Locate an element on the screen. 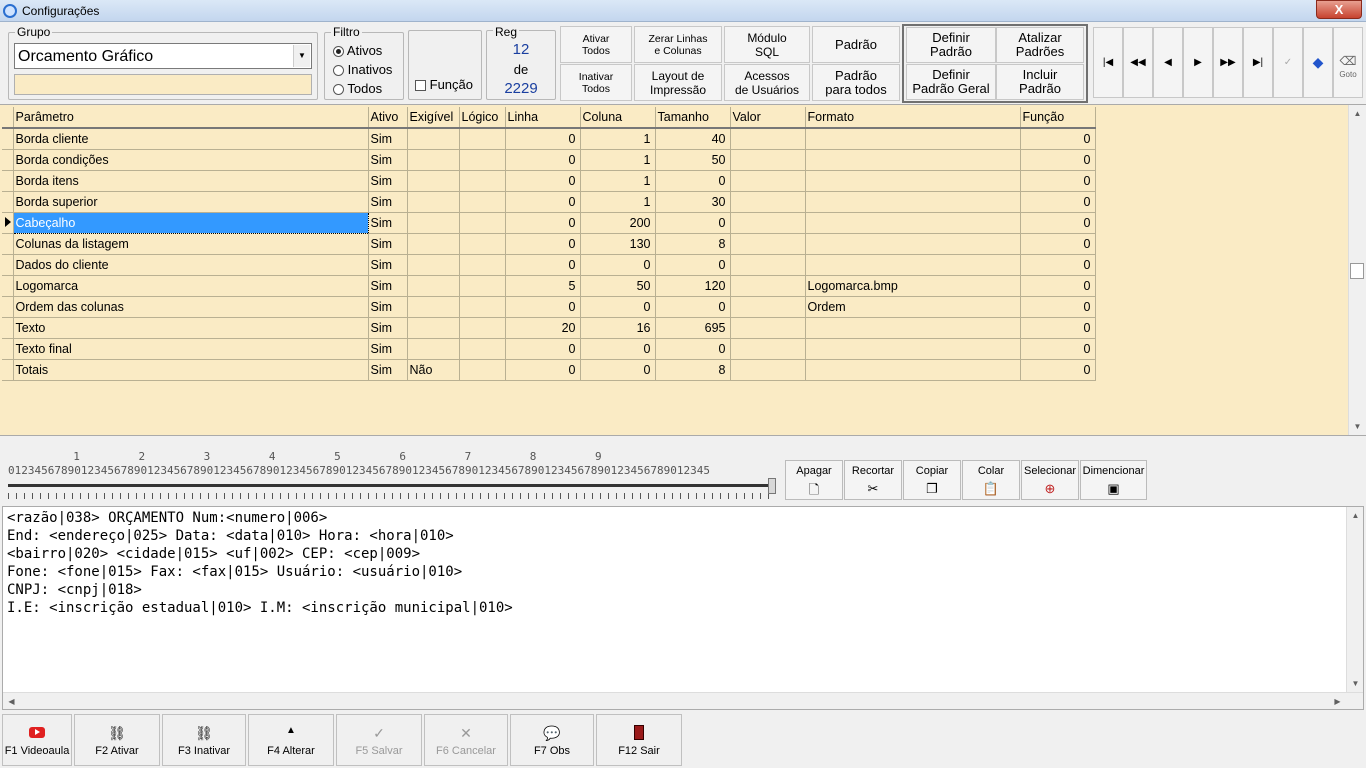  col-funcao: Função is located at coordinates (1058, 118).